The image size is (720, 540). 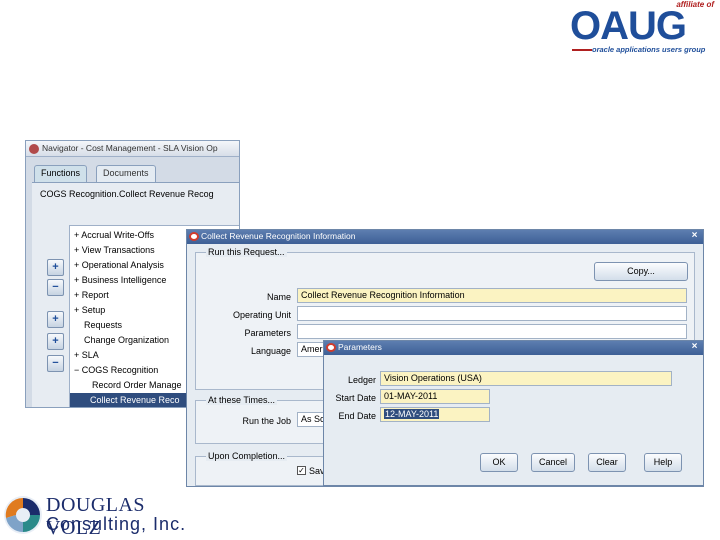 I want to click on clear-button: Clear, so click(x=607, y=462).